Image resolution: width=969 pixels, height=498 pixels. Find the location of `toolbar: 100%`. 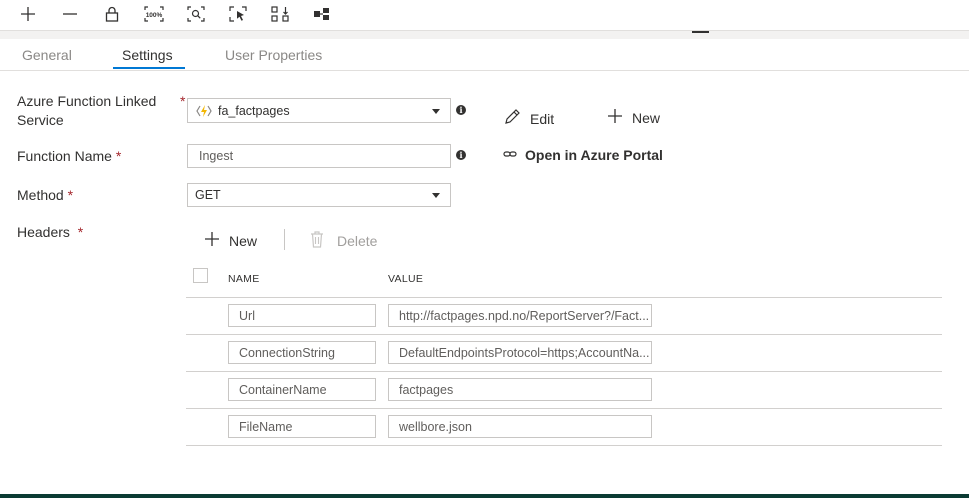

toolbar: 100% is located at coordinates (484, 15).